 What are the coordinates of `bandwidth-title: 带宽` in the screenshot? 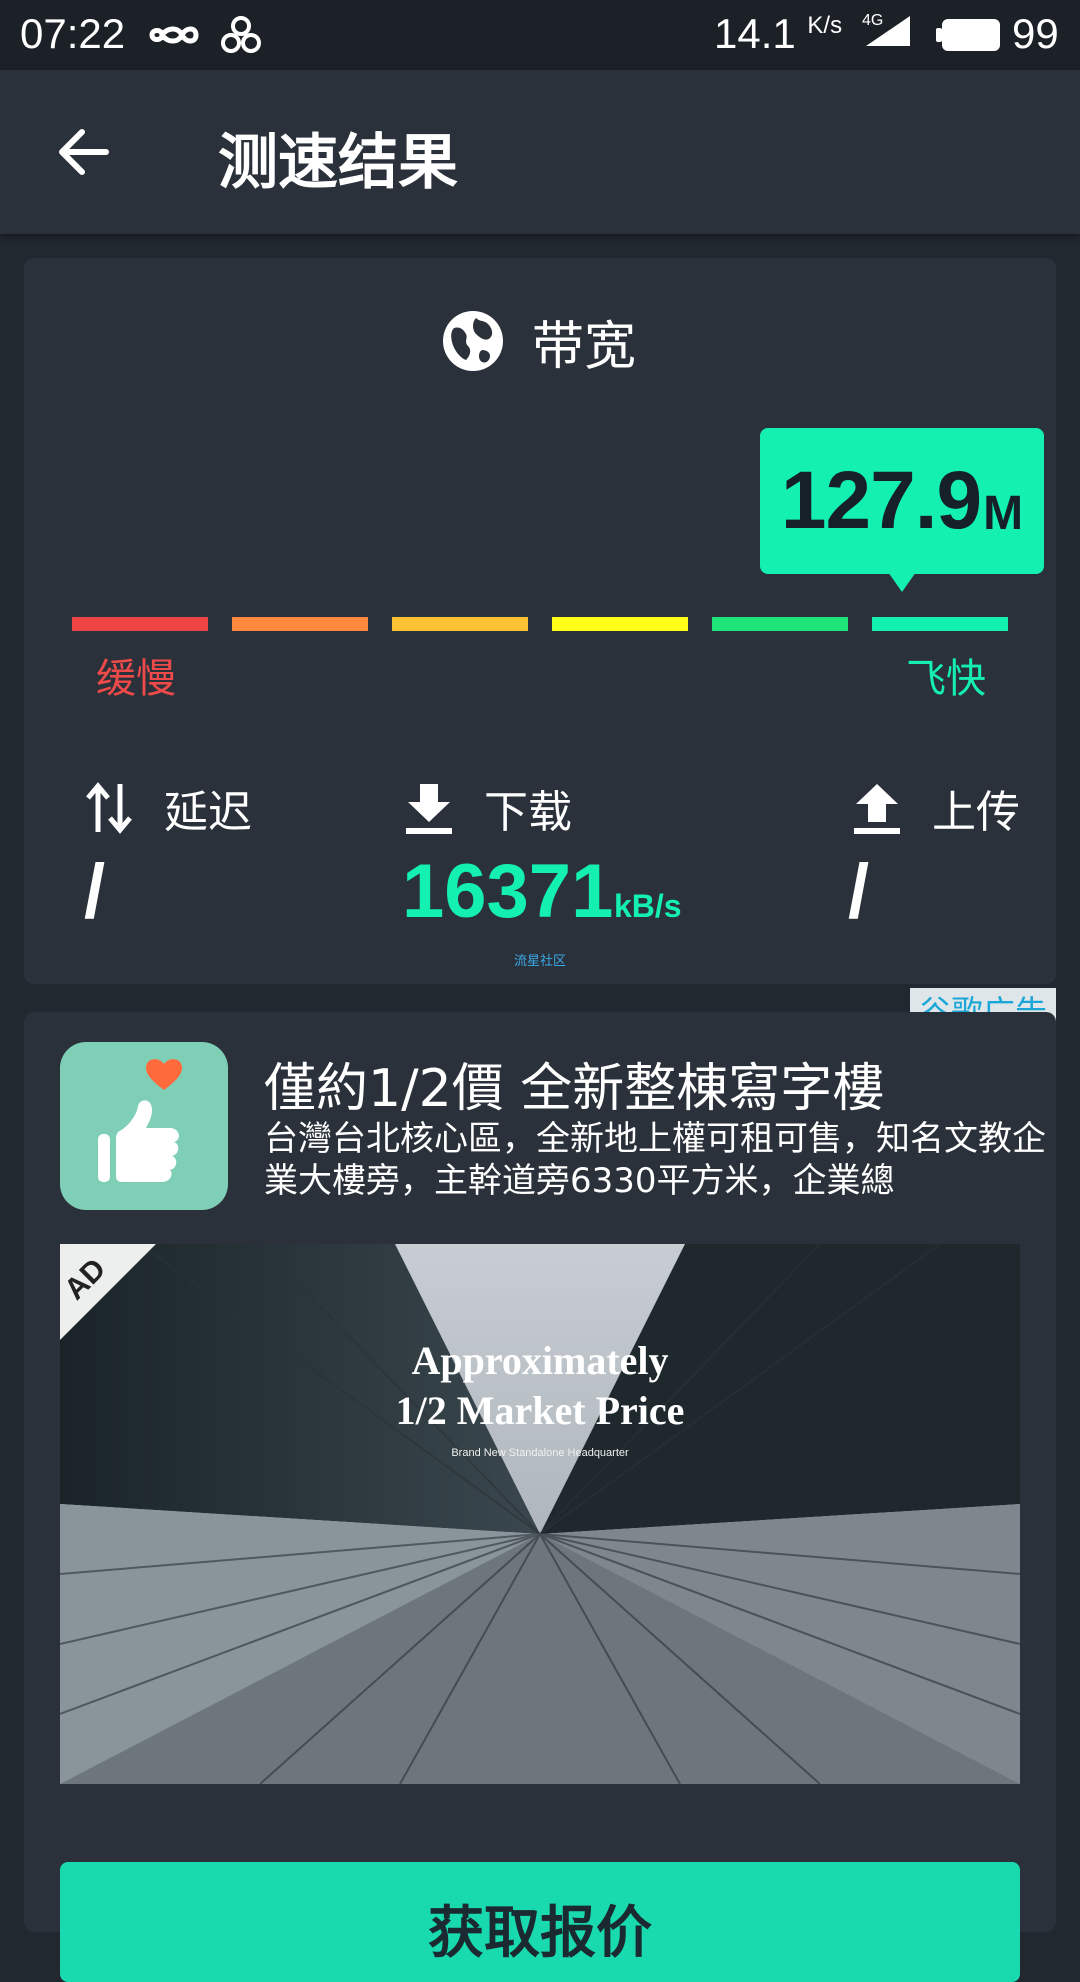 It's located at (584, 346).